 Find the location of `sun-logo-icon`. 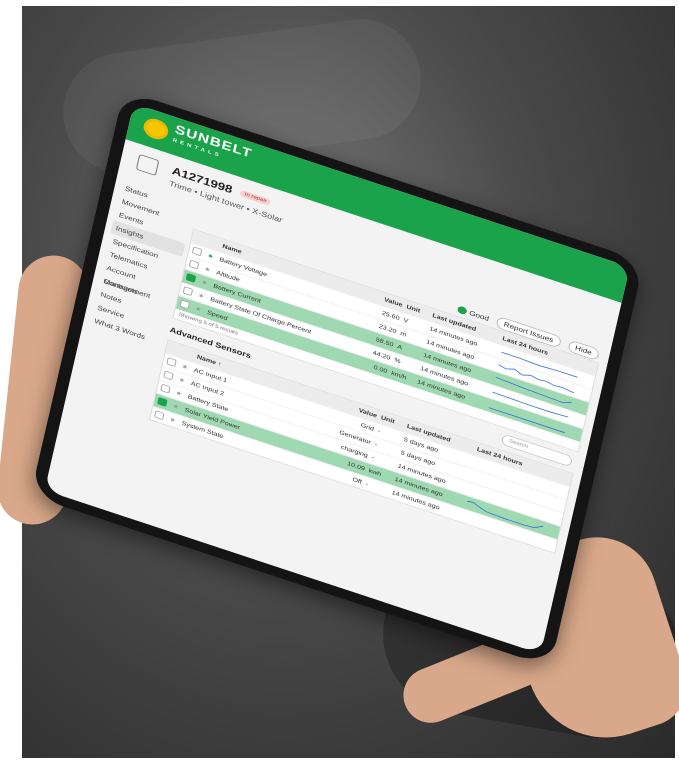

sun-logo-icon is located at coordinates (156, 129).